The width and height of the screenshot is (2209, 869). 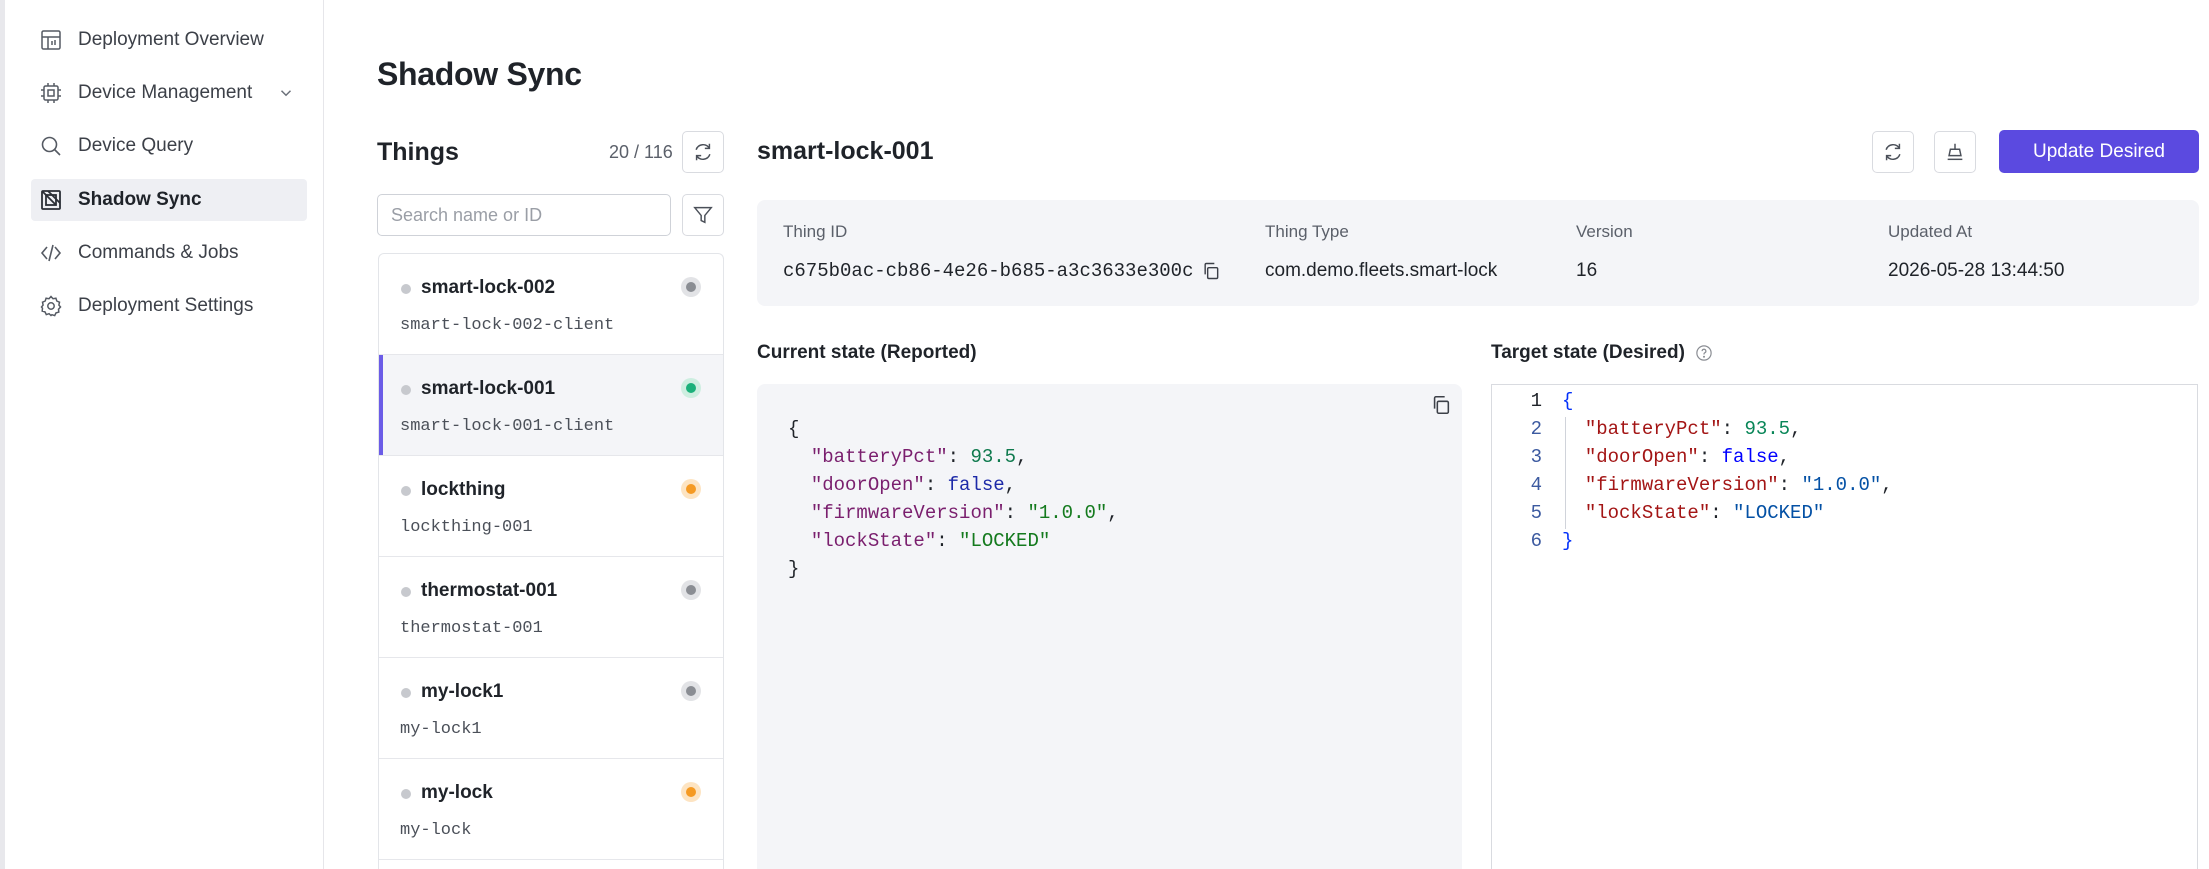 What do you see at coordinates (418, 152) in the screenshot?
I see `things-title: Things` at bounding box center [418, 152].